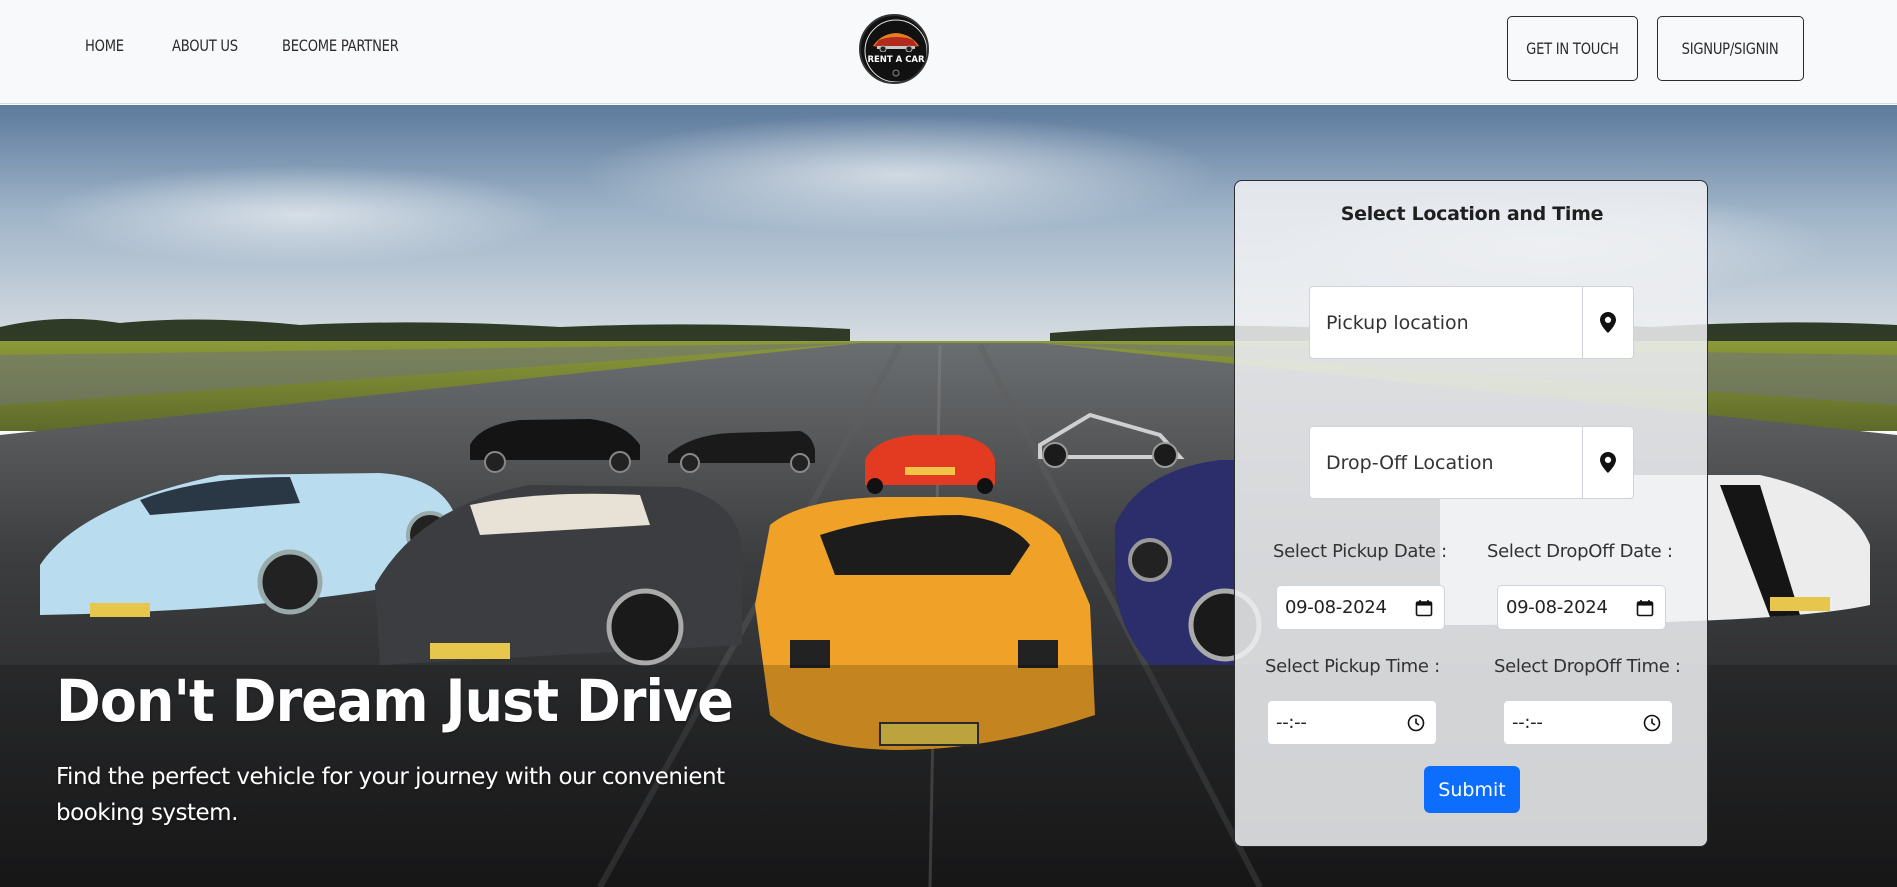 This screenshot has width=1897, height=887. I want to click on dropoff-location-group, so click(1471, 462).